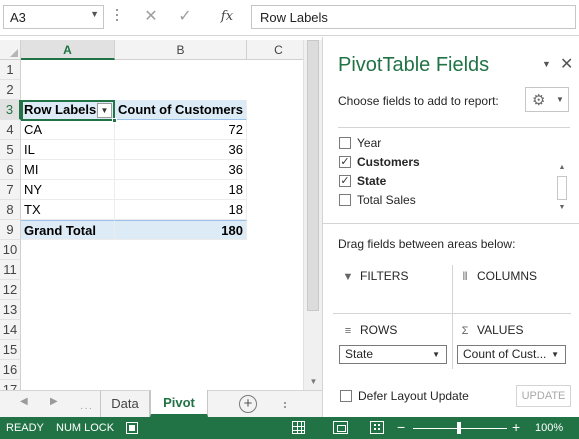  What do you see at coordinates (10, 50) in the screenshot?
I see `select-all-button` at bounding box center [10, 50].